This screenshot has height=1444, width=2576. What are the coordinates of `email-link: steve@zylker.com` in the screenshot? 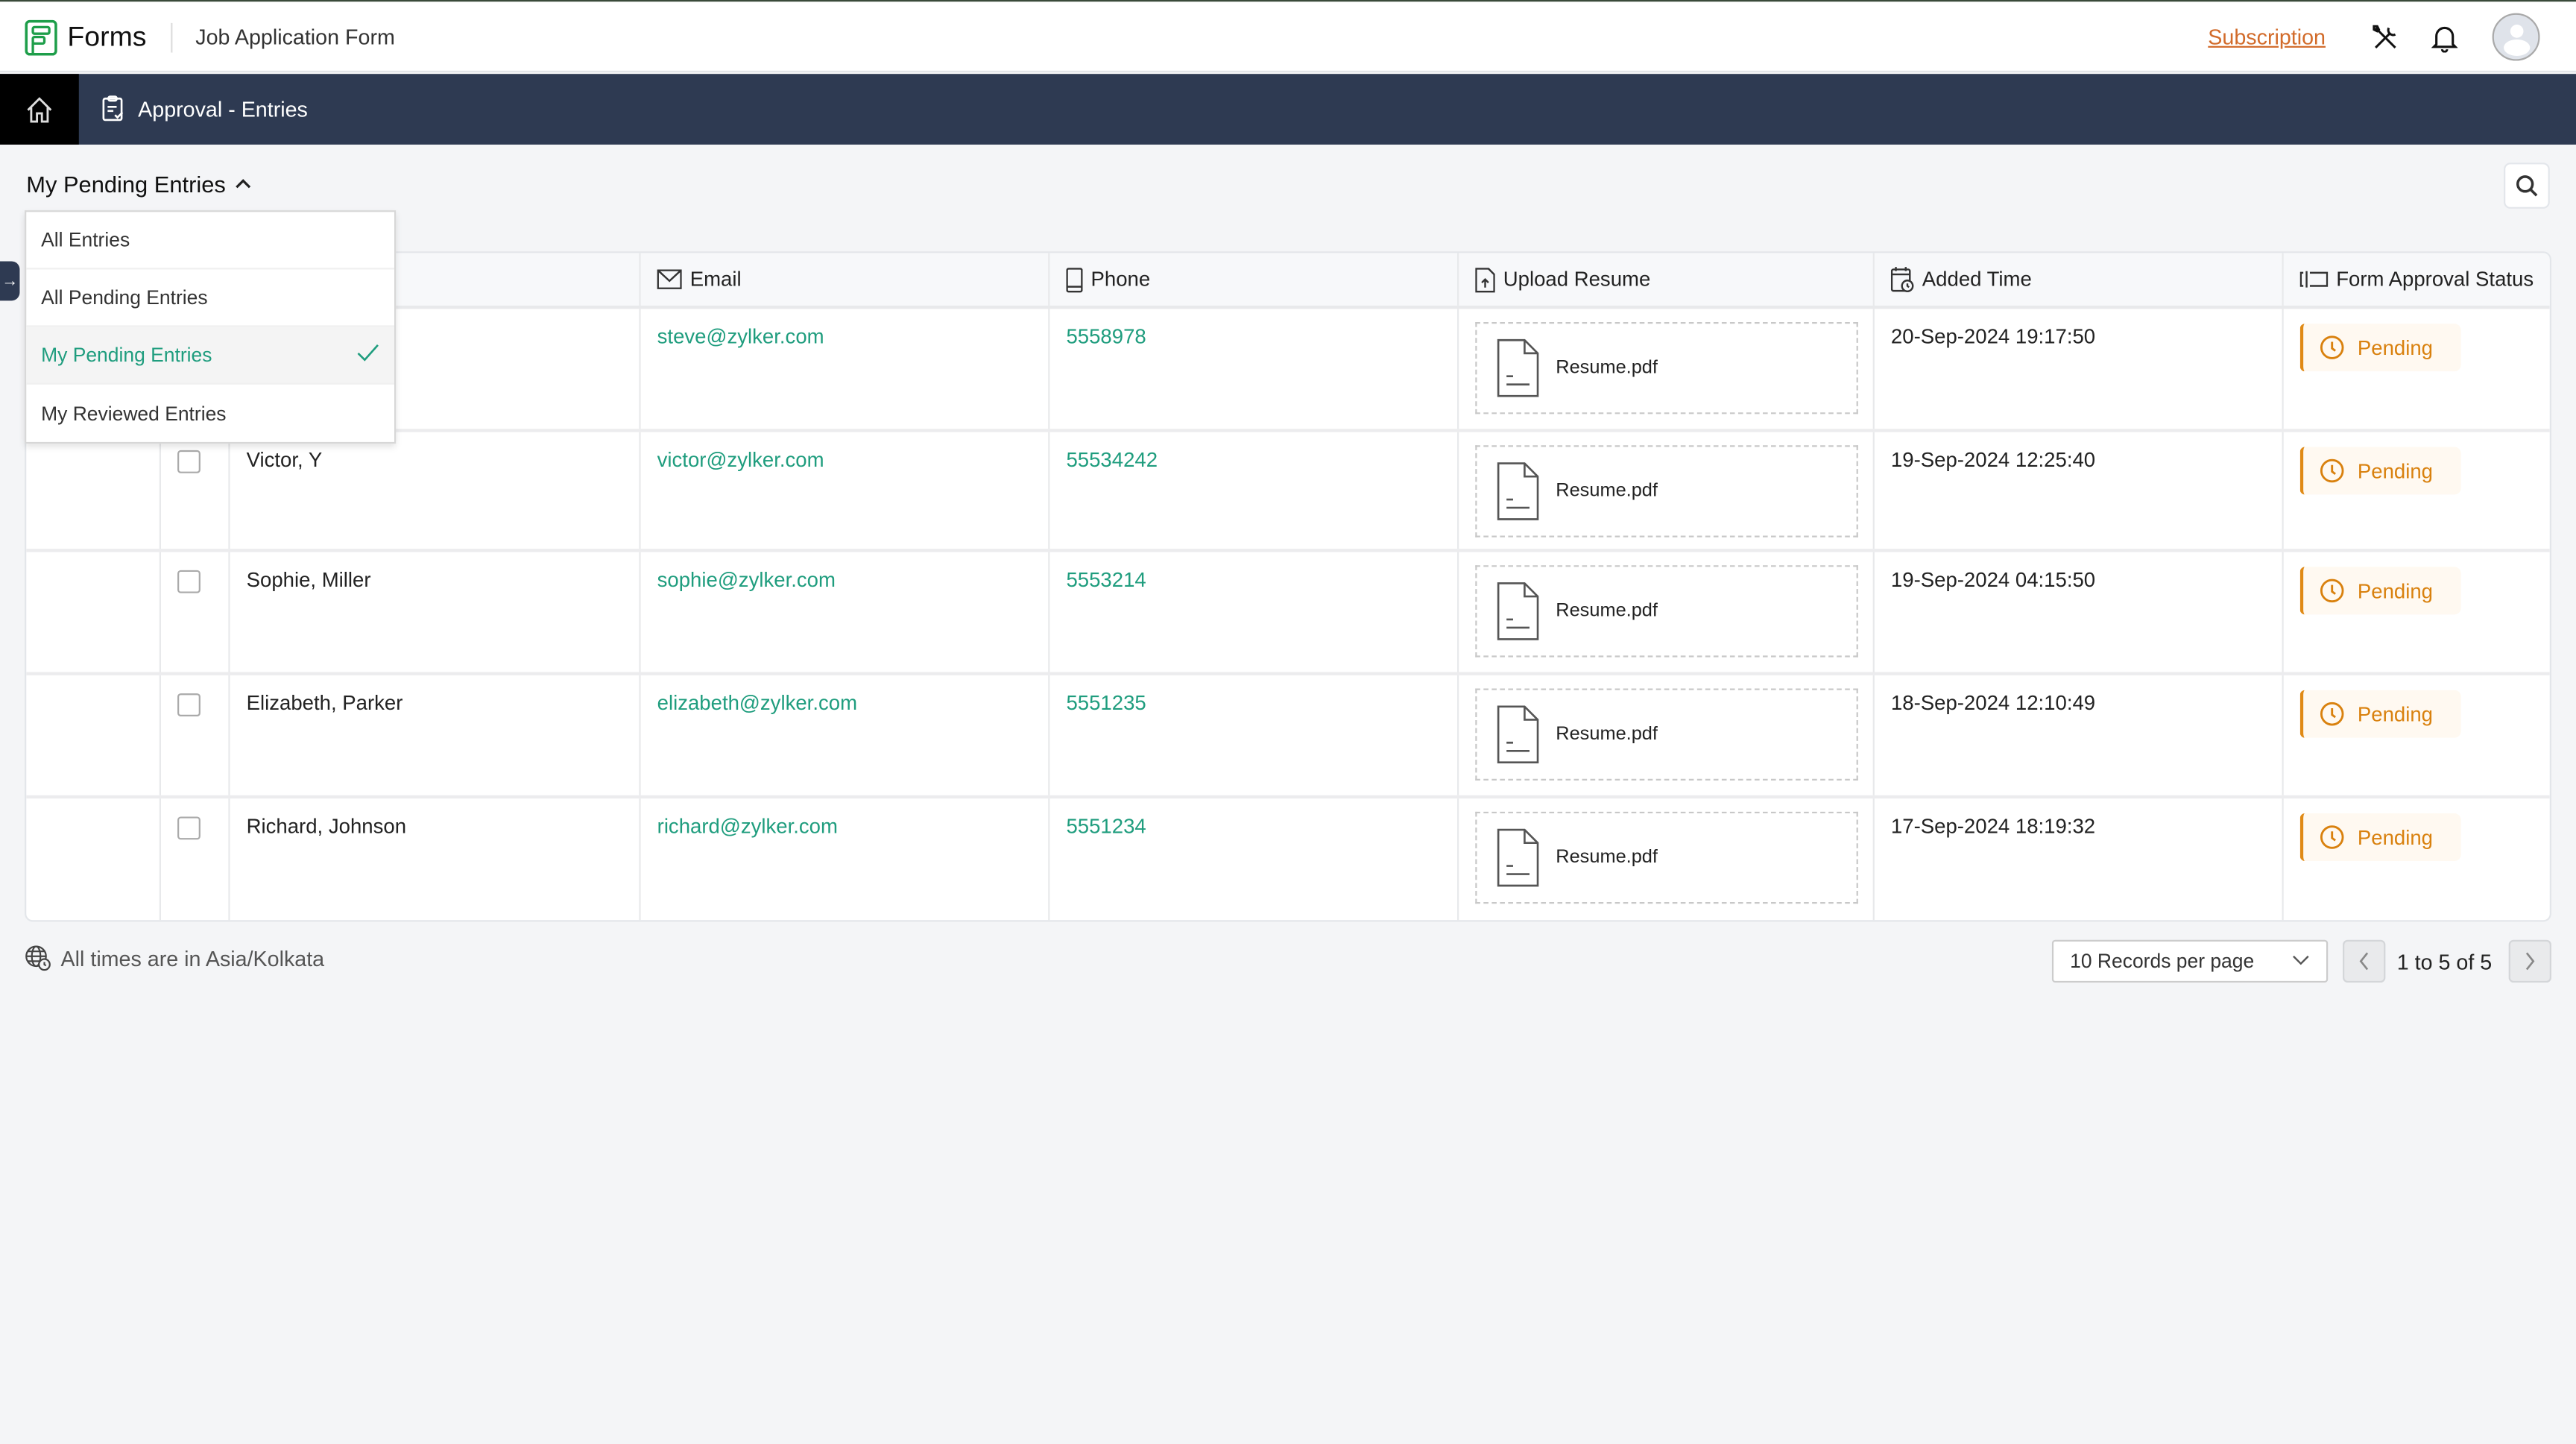 It's located at (741, 336).